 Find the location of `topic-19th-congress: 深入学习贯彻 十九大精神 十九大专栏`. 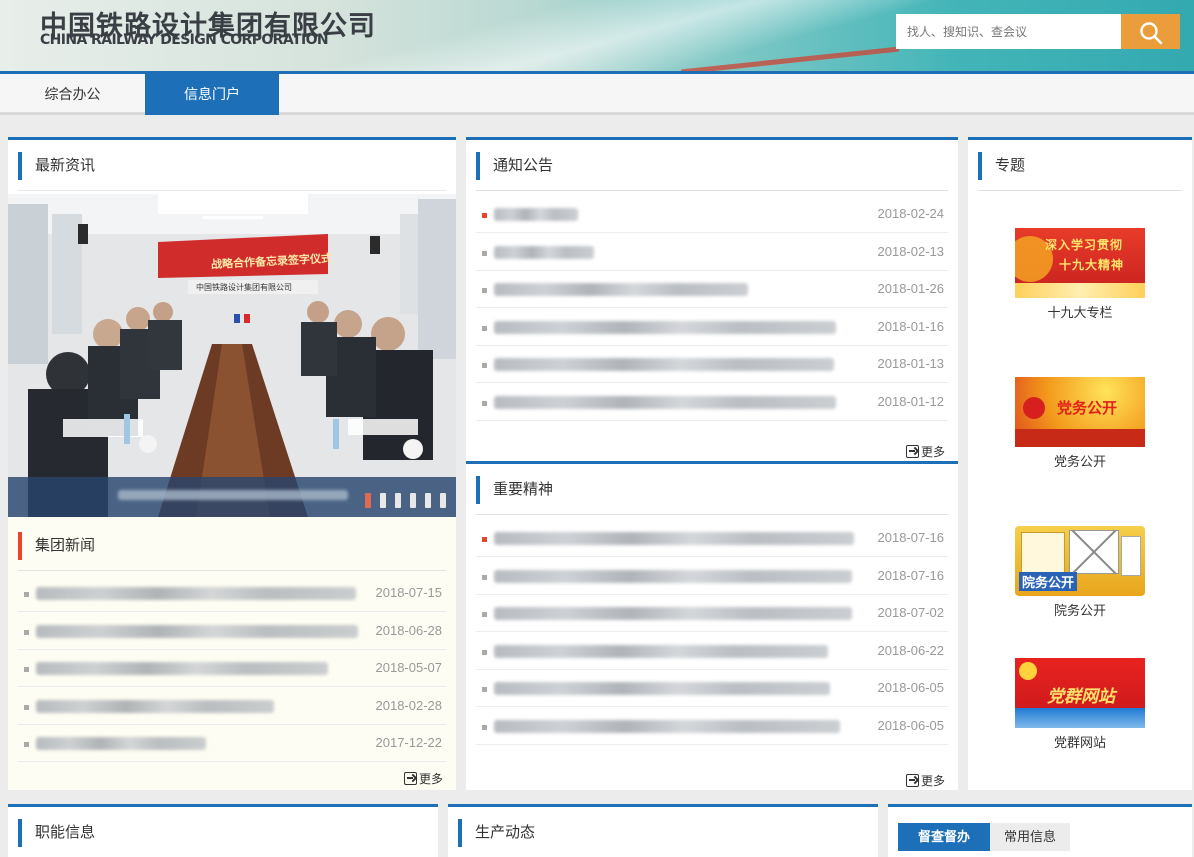

topic-19th-congress: 深入学习贯彻 十九大精神 十九大专栏 is located at coordinates (1080, 274).